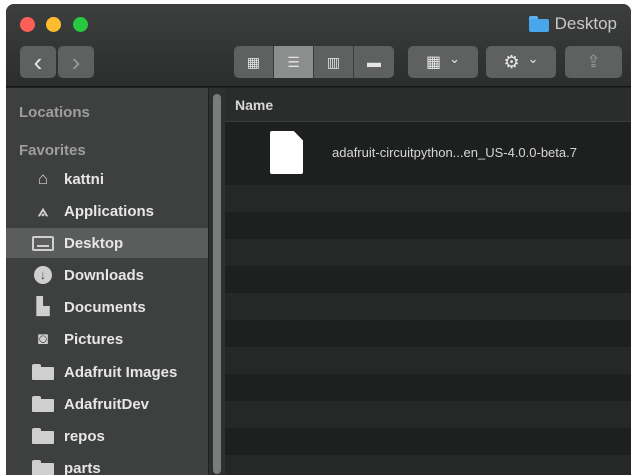  What do you see at coordinates (94, 243) in the screenshot?
I see `sidebar-item-label: Desktop` at bounding box center [94, 243].